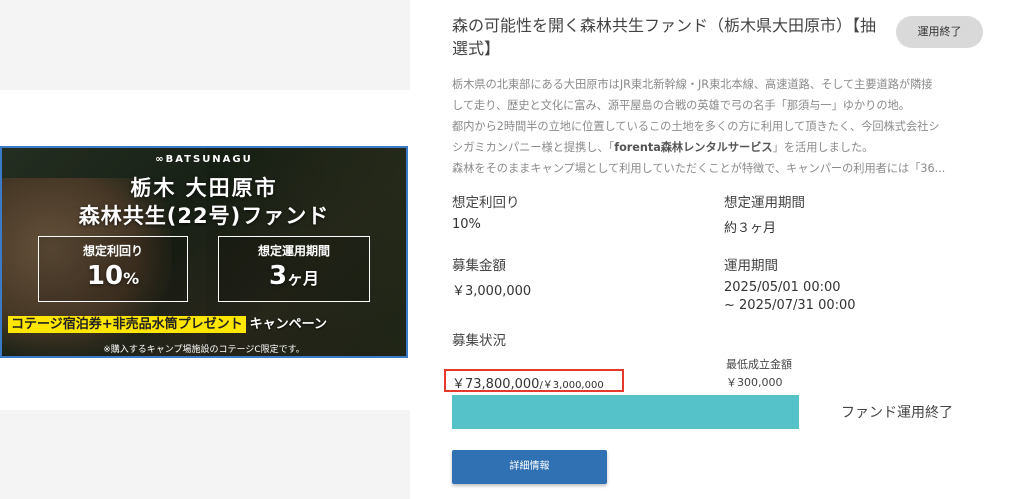  What do you see at coordinates (113, 276) in the screenshot?
I see `banner-yield-value: 10%` at bounding box center [113, 276].